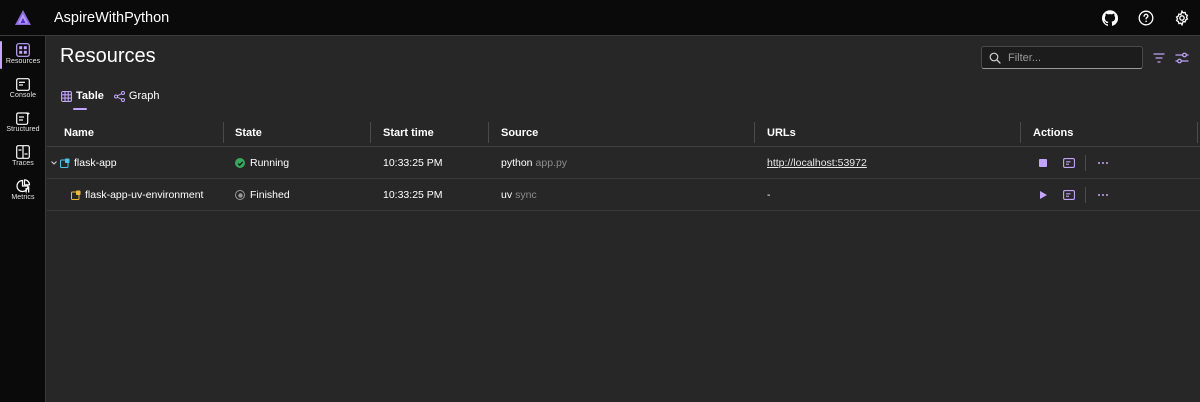  I want to click on state-cell: Finished, so click(262, 195).